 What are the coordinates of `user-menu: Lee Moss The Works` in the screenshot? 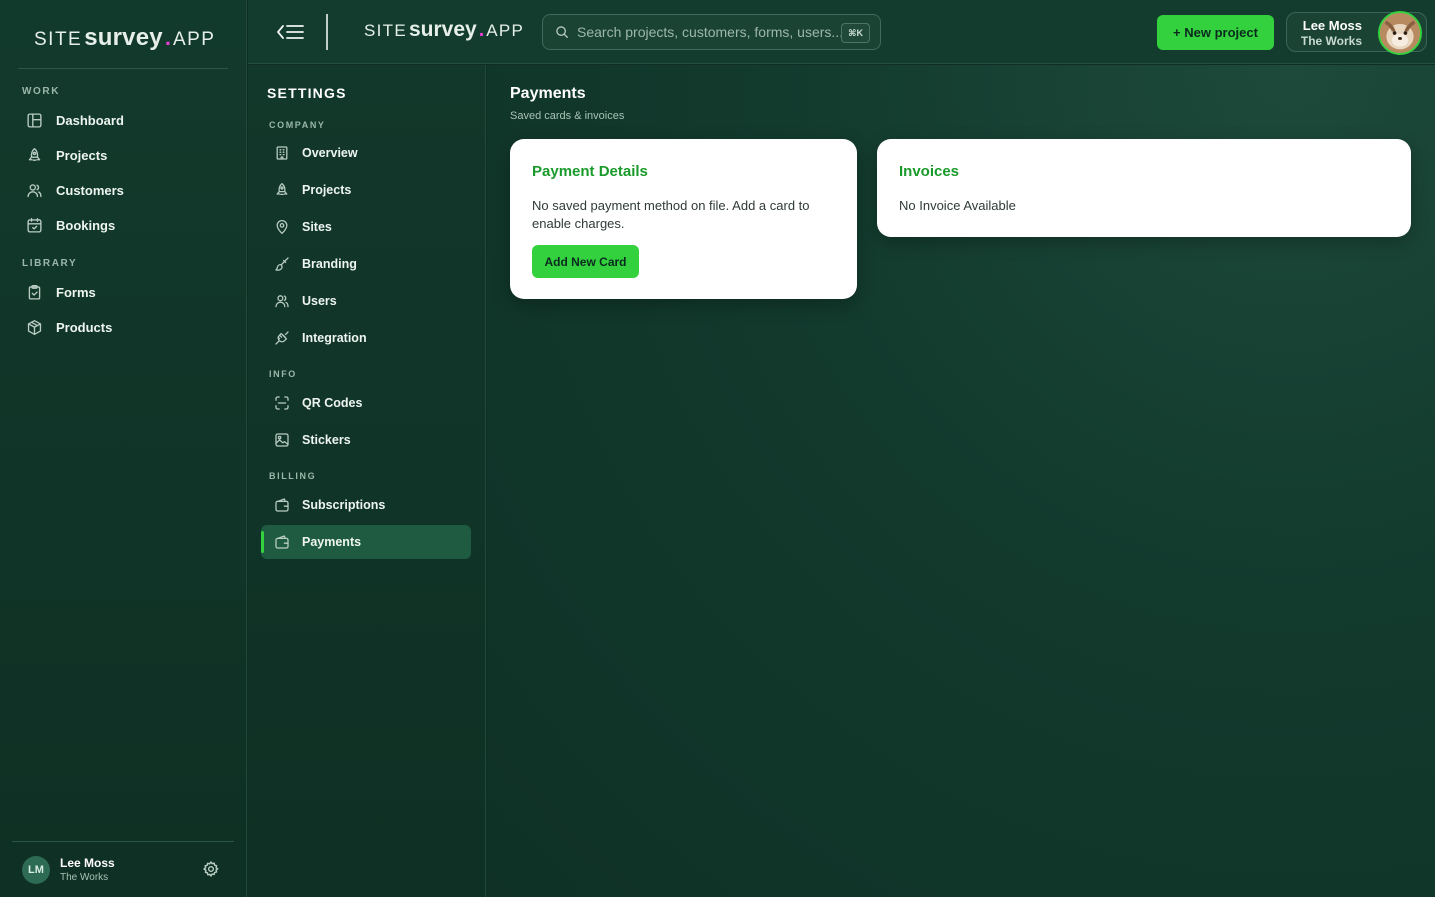 It's located at (1356, 33).